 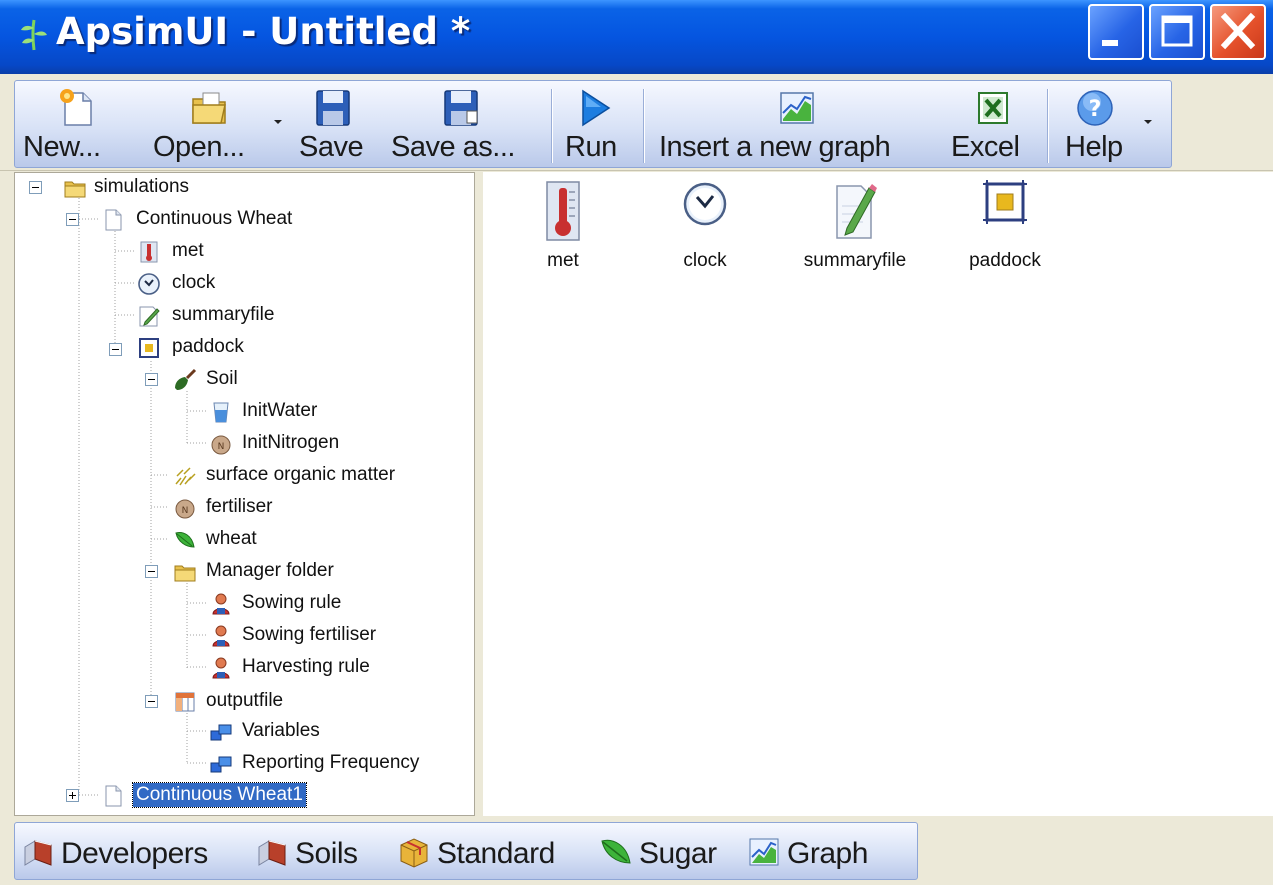 What do you see at coordinates (292, 602) in the screenshot?
I see `tree-label: Sowing rule` at bounding box center [292, 602].